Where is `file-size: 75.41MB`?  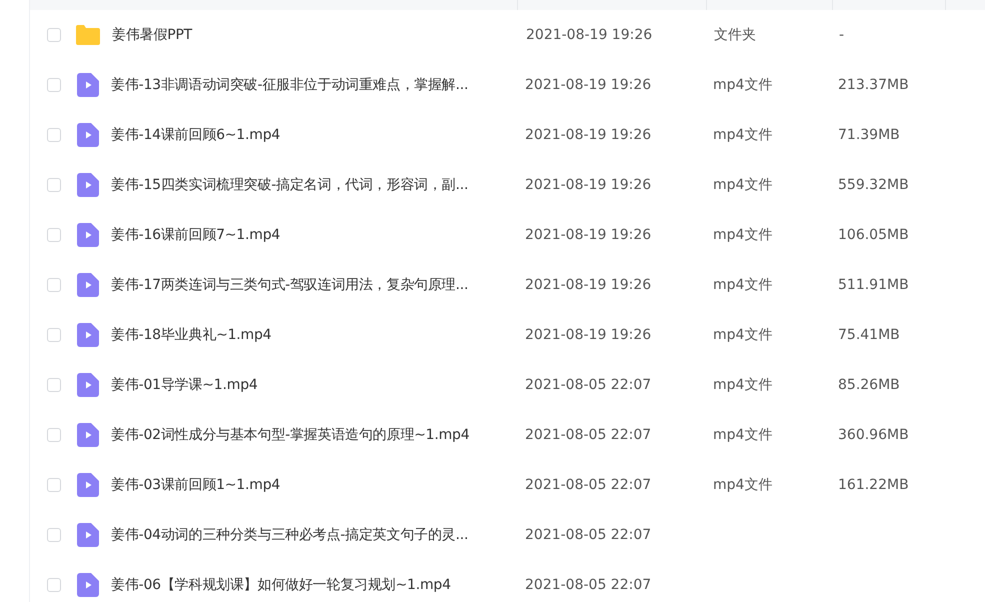 file-size: 75.41MB is located at coordinates (869, 335).